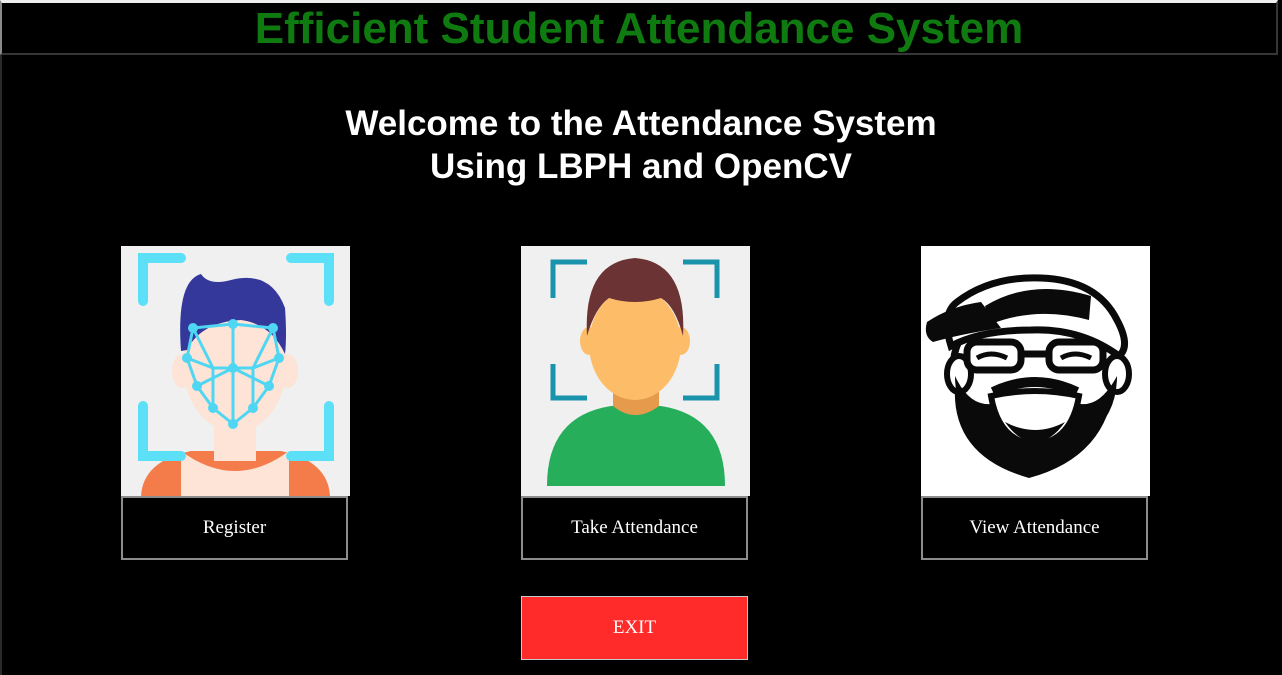 Image resolution: width=1282 pixels, height=675 pixels. Describe the element at coordinates (634, 528) in the screenshot. I see `take-attendance-button: Take Attendance` at that location.